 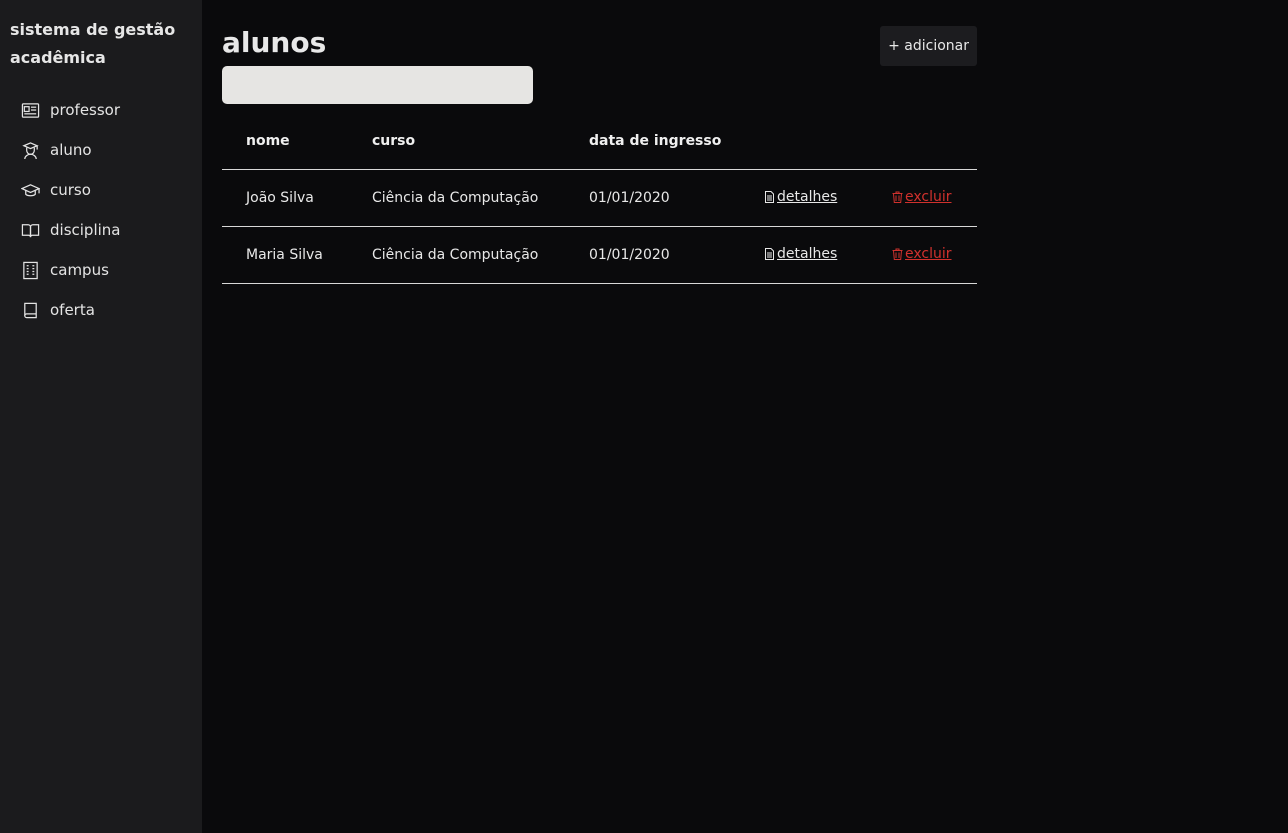 I want to click on column-header-curso: curso, so click(x=456, y=141).